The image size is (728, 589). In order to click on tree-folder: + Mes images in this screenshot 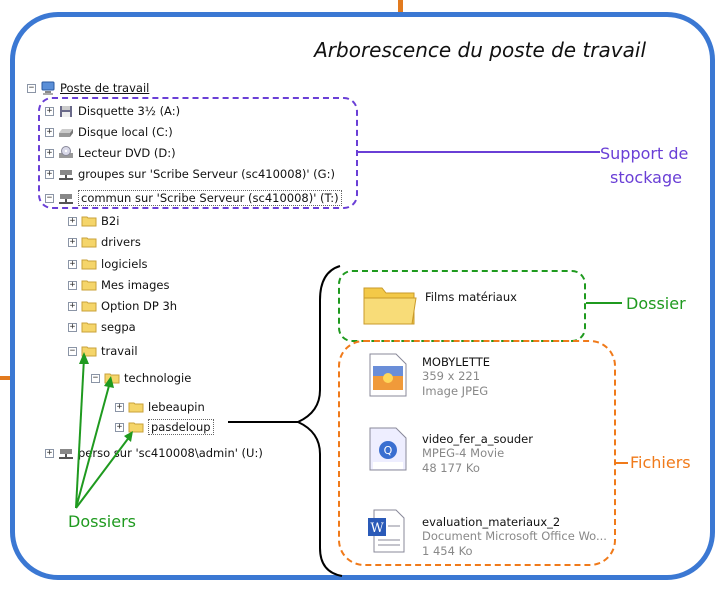, I will do `click(118, 285)`.